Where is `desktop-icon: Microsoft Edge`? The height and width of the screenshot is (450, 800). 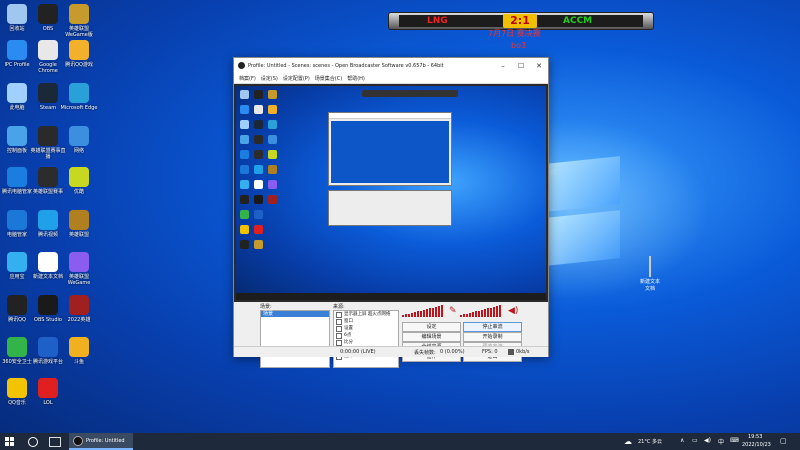 desktop-icon: Microsoft Edge is located at coordinates (79, 97).